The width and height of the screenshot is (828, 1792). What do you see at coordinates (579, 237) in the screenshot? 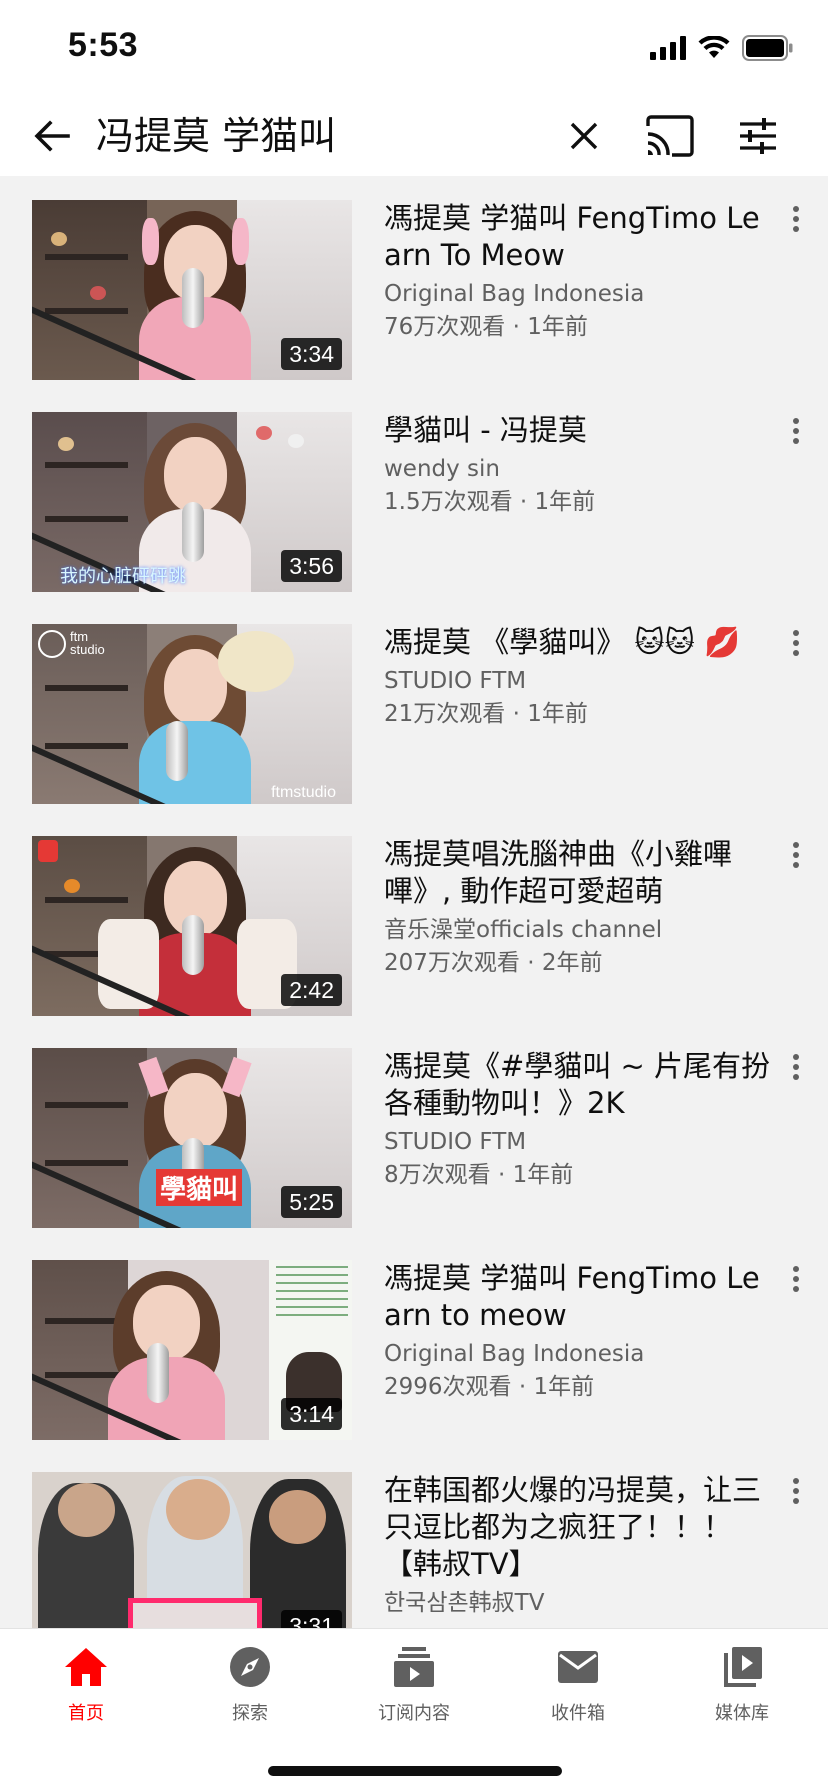
I see `video-title: 馮提莫 学猫叫 FengTimo Learn To Meow` at bounding box center [579, 237].